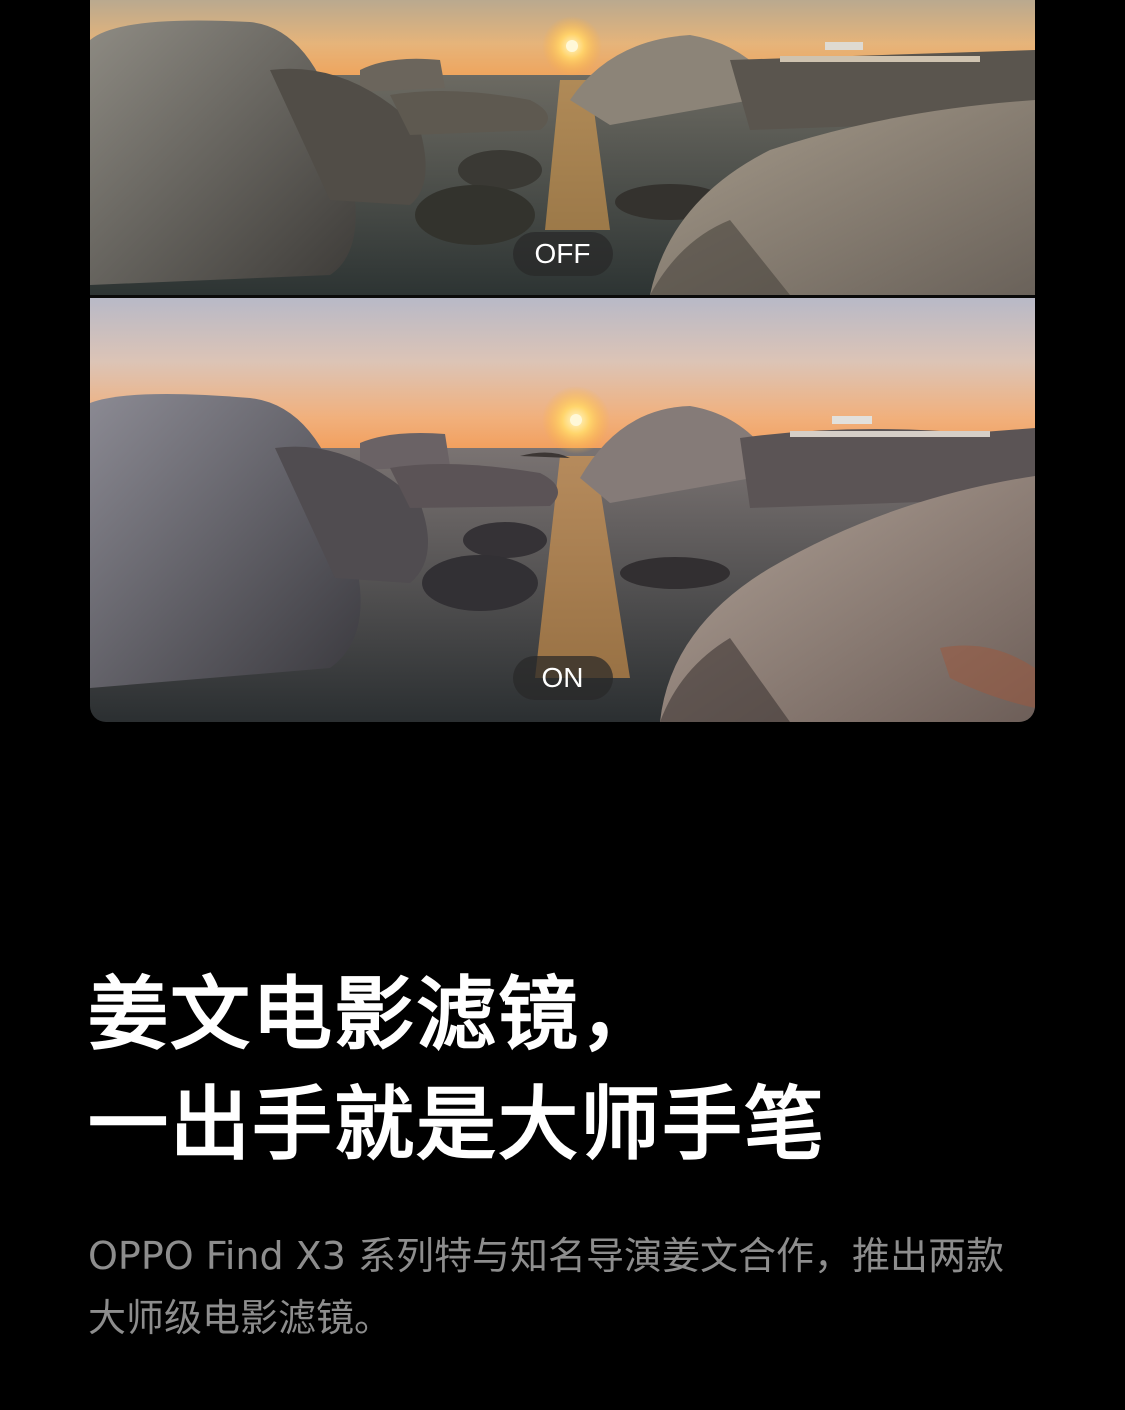  I want to click on description-text: OPPO Find X3 系列特与知名导演姜文合作，推出两款大师级电影滤镜。, so click(546, 1287).